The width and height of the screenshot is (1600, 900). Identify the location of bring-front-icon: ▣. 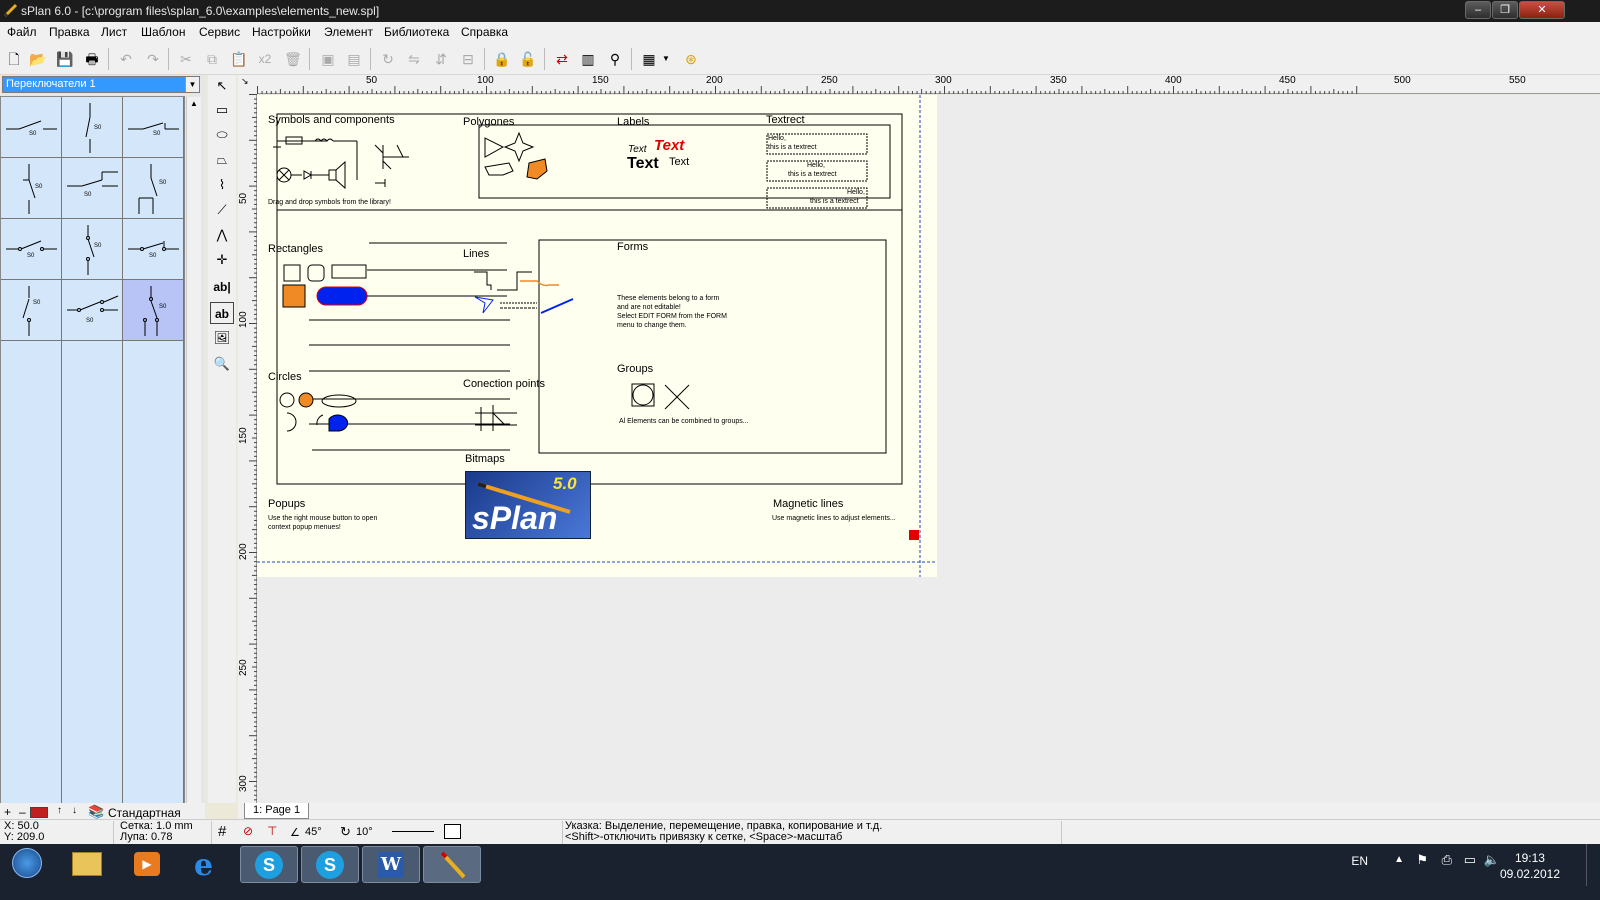
(328, 59).